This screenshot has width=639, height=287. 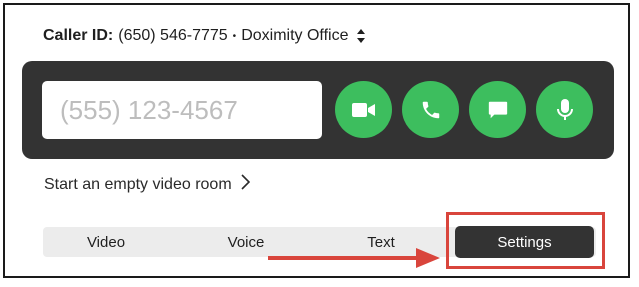 I want to click on start-empty-video-room-link: Start an empty video room, so click(x=147, y=184).